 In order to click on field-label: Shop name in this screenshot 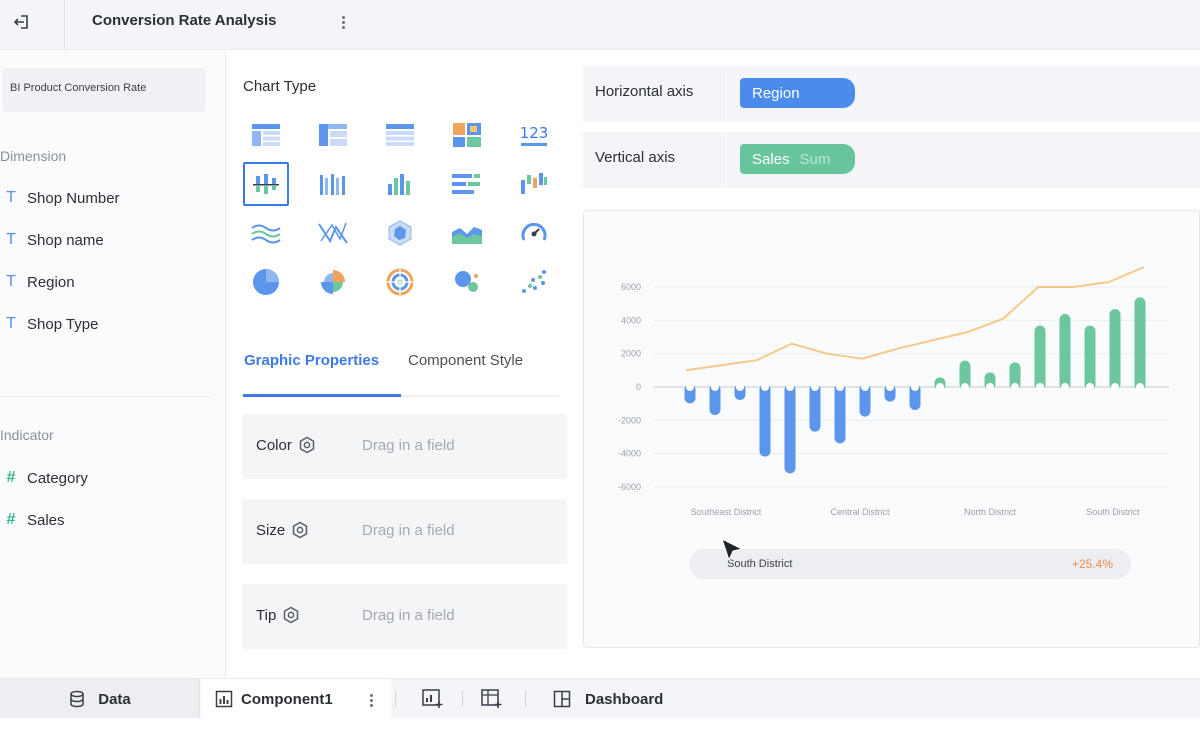, I will do `click(65, 240)`.